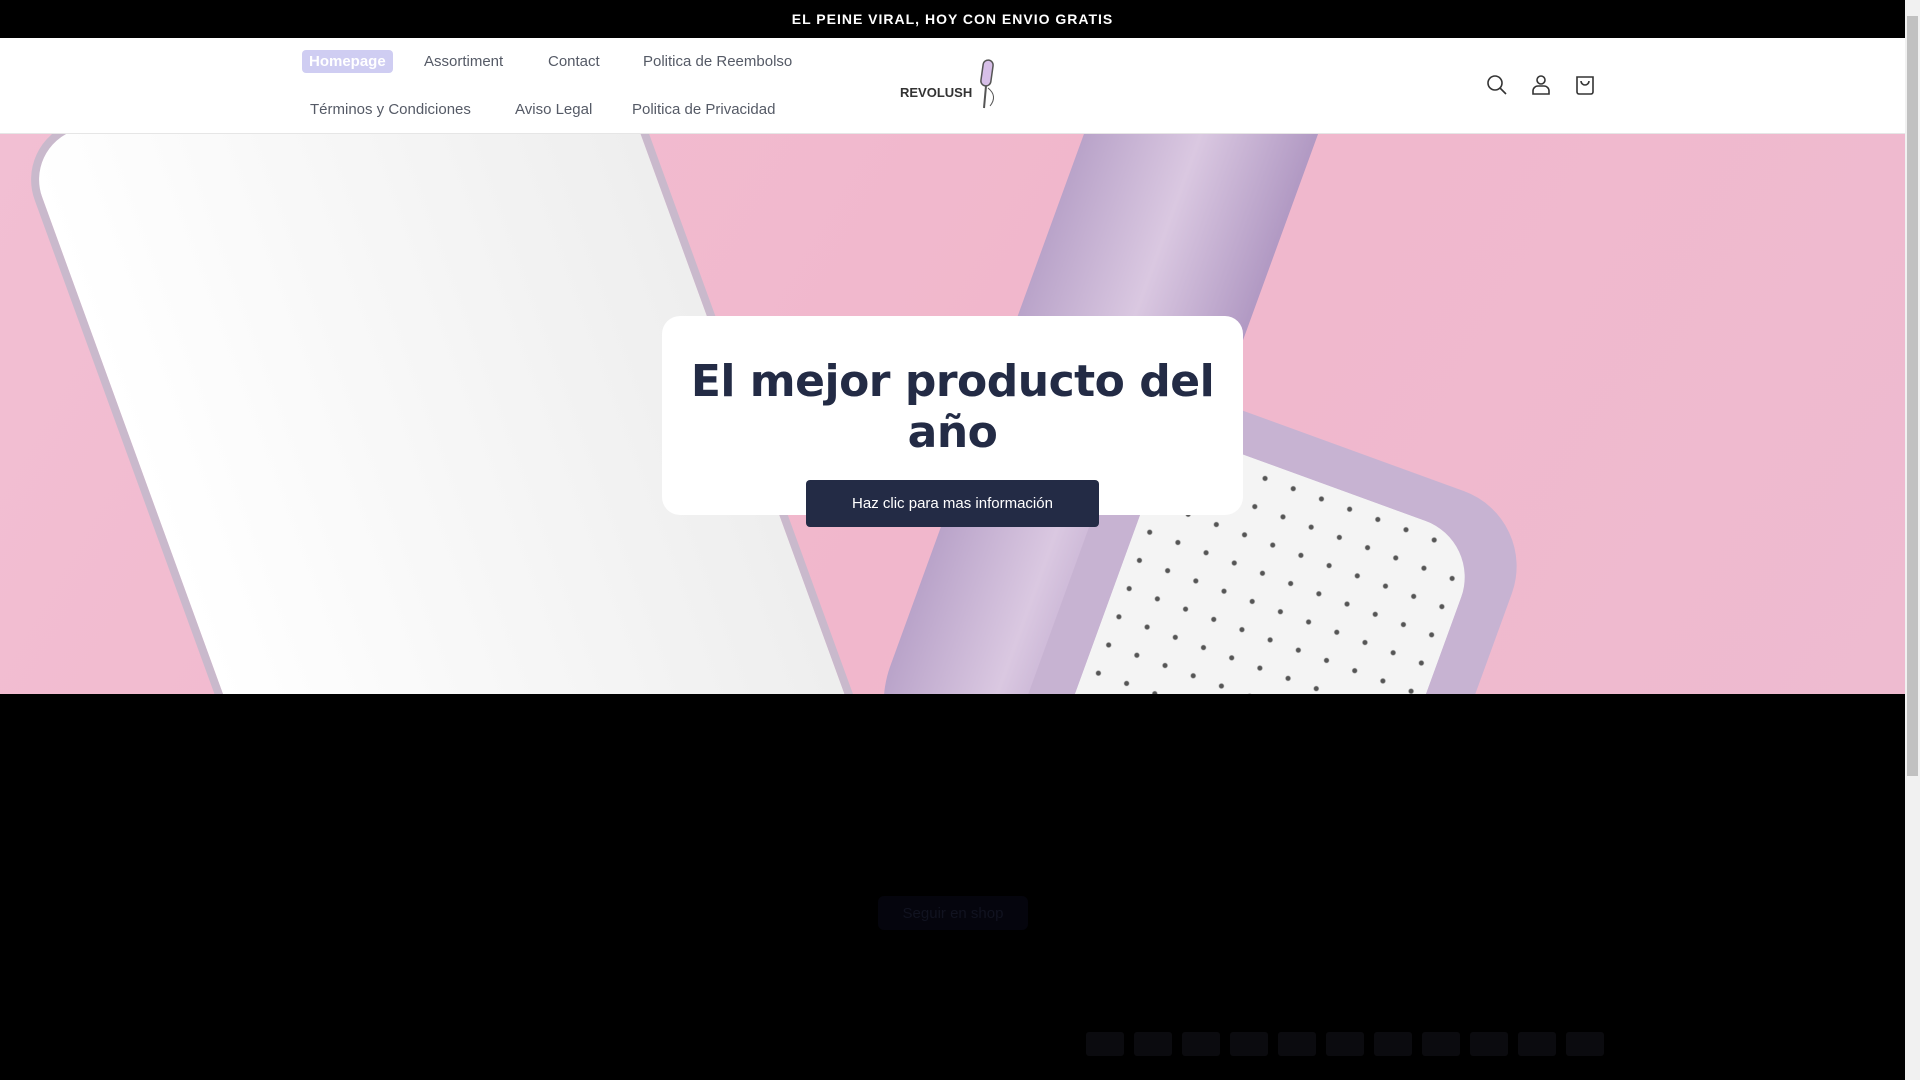 The width and height of the screenshot is (1920, 1080). I want to click on hero-cta-button: Haz clic para mas información, so click(952, 503).